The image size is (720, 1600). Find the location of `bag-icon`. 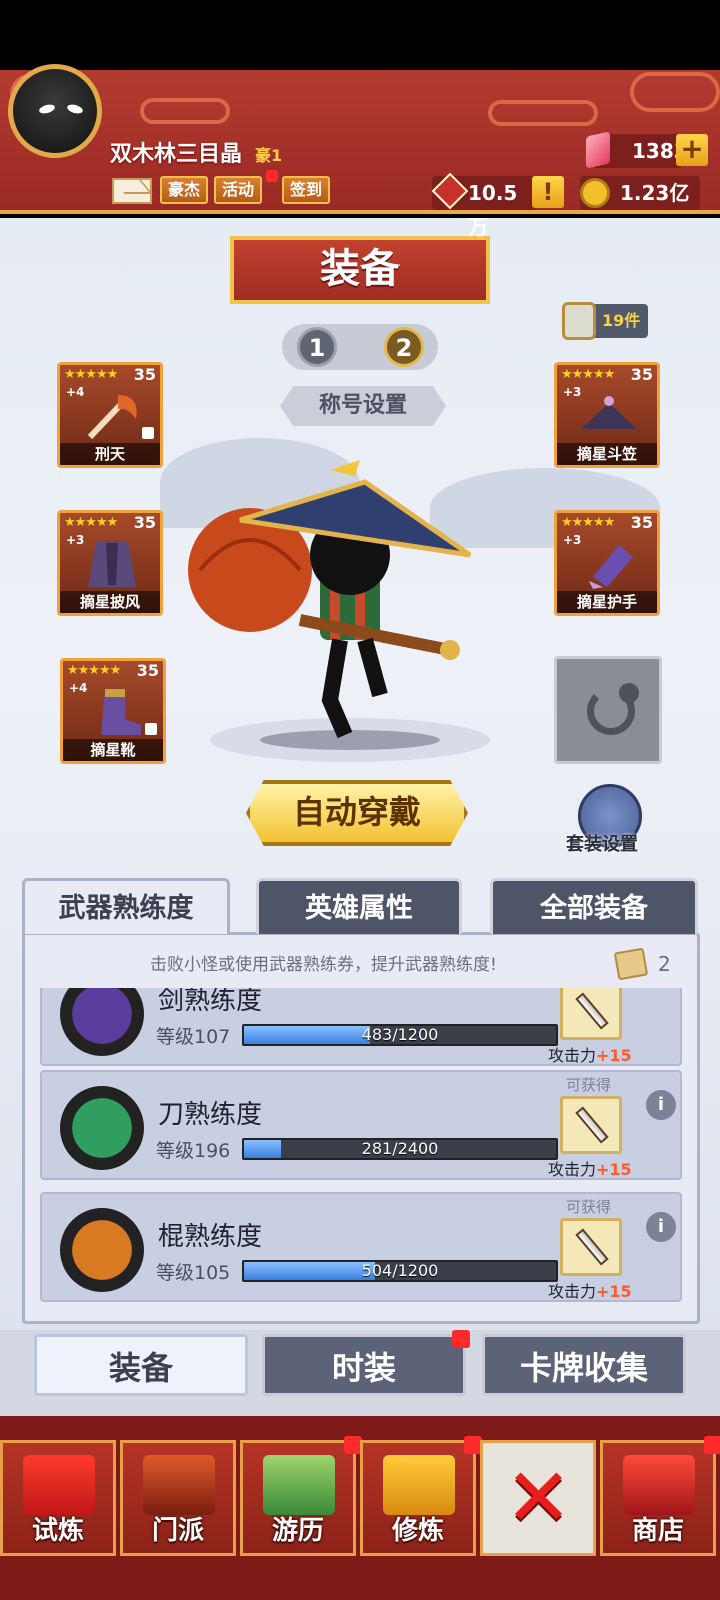

bag-icon is located at coordinates (579, 321).